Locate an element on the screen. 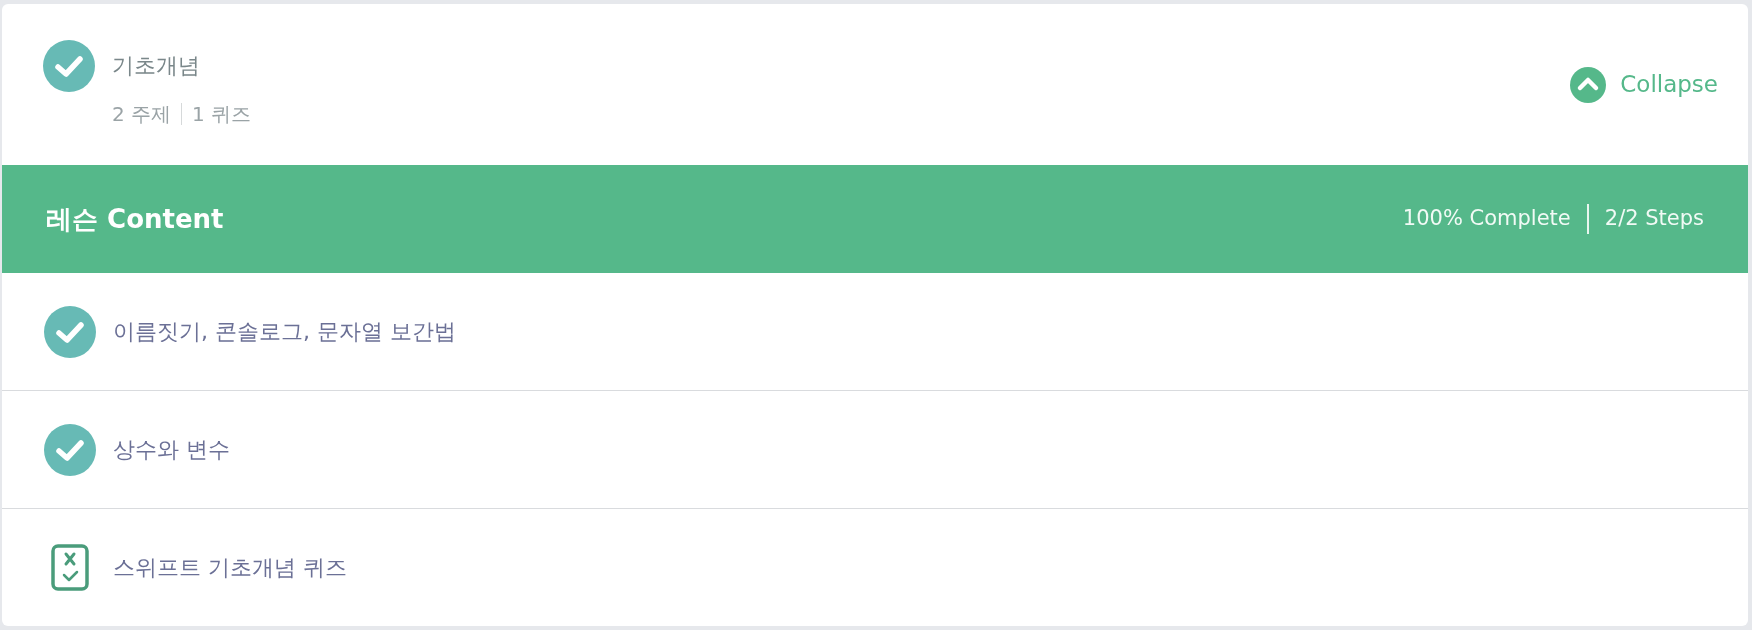  section-title: 기초개념 is located at coordinates (156, 65).